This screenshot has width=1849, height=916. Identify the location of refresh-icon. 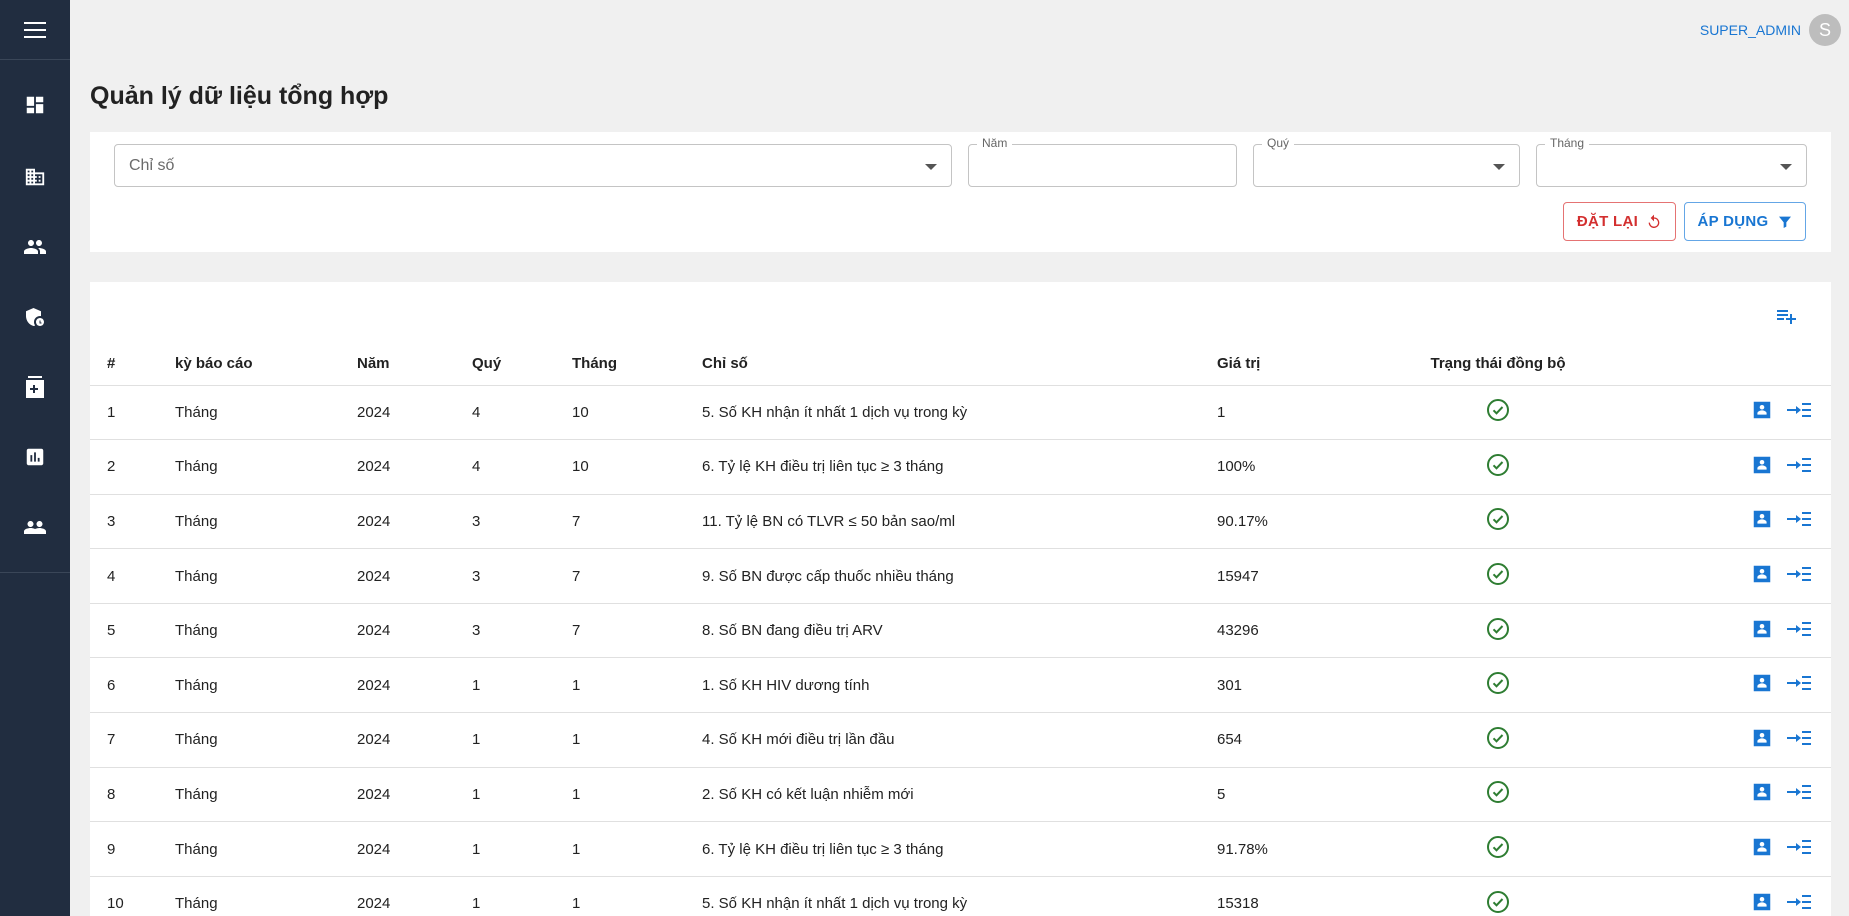
(1654, 221).